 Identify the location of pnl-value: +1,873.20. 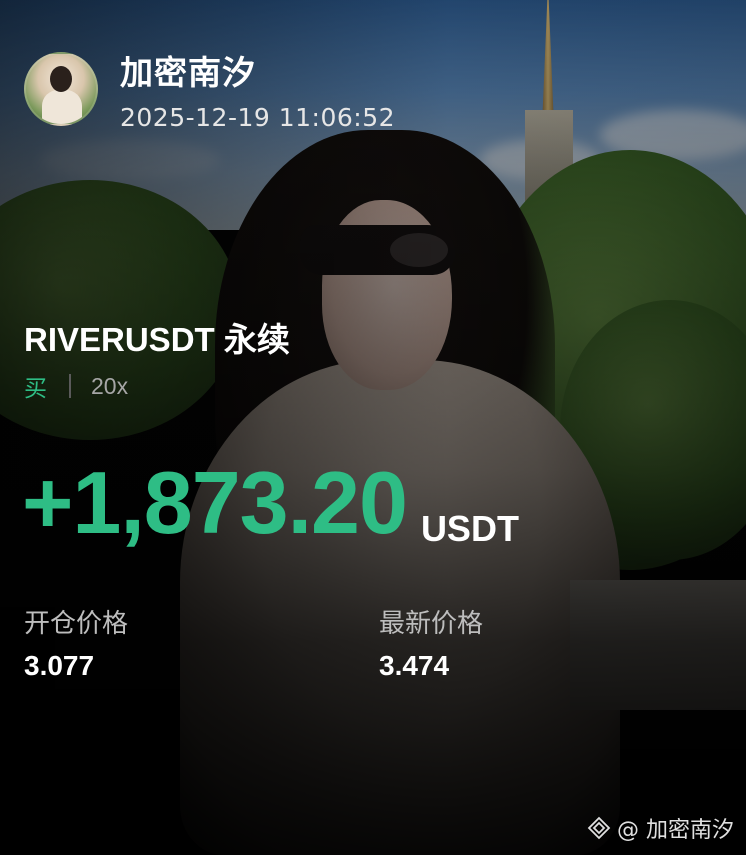
(215, 502).